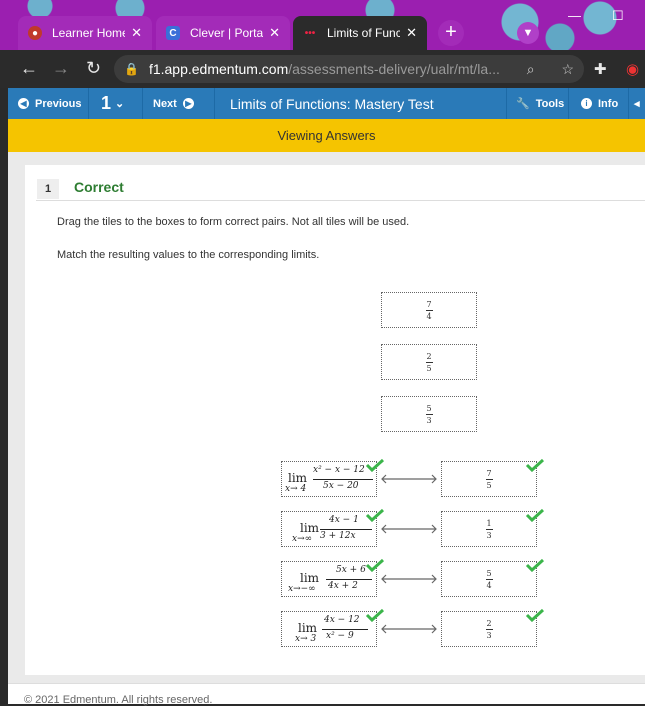 The height and width of the screenshot is (706, 645). I want to click on edmentum-icon: ●, so click(35, 33).